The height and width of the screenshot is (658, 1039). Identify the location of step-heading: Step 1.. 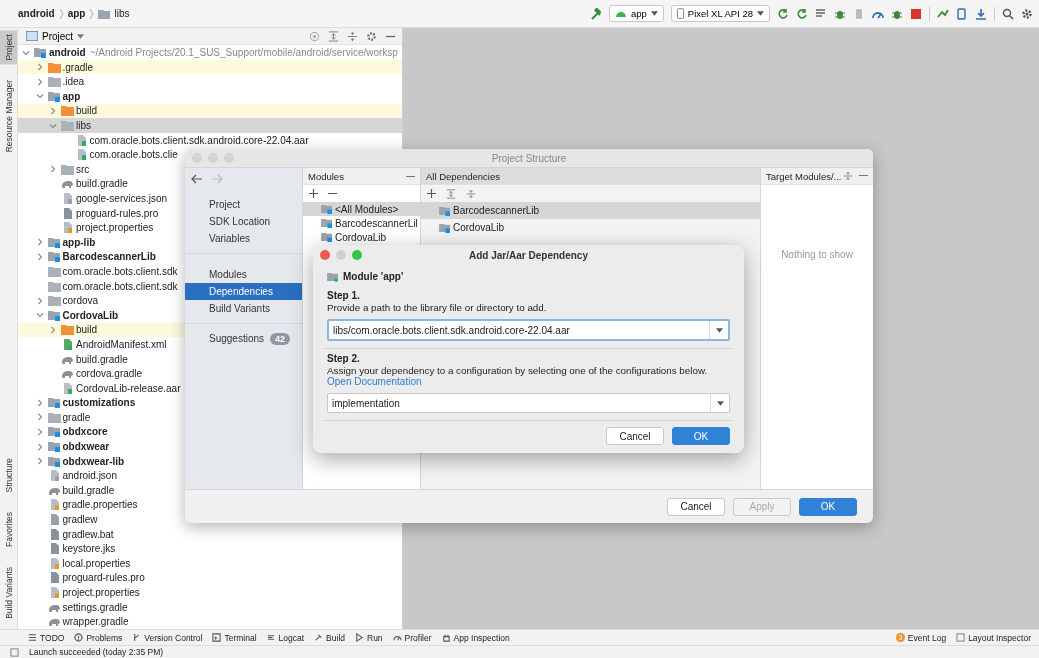
(344, 295).